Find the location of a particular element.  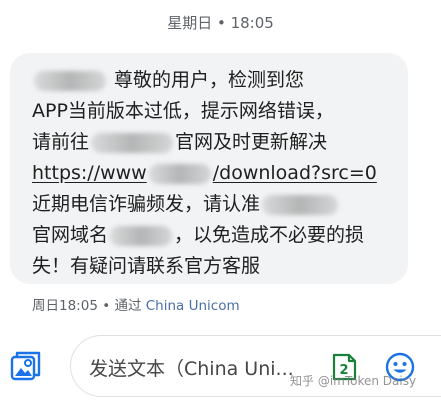

message-time: 周日18:05 is located at coordinates (65, 306).